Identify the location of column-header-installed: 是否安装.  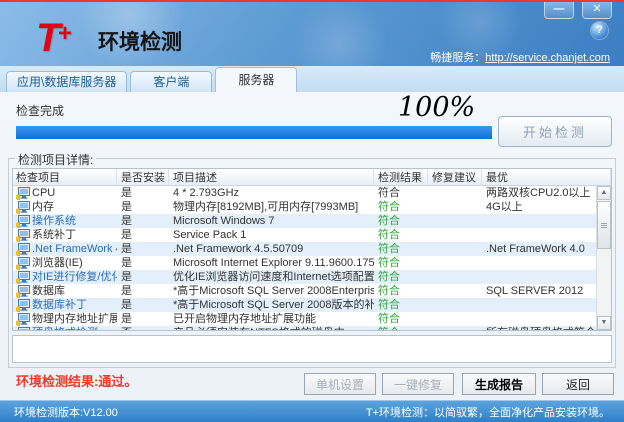
(143, 177).